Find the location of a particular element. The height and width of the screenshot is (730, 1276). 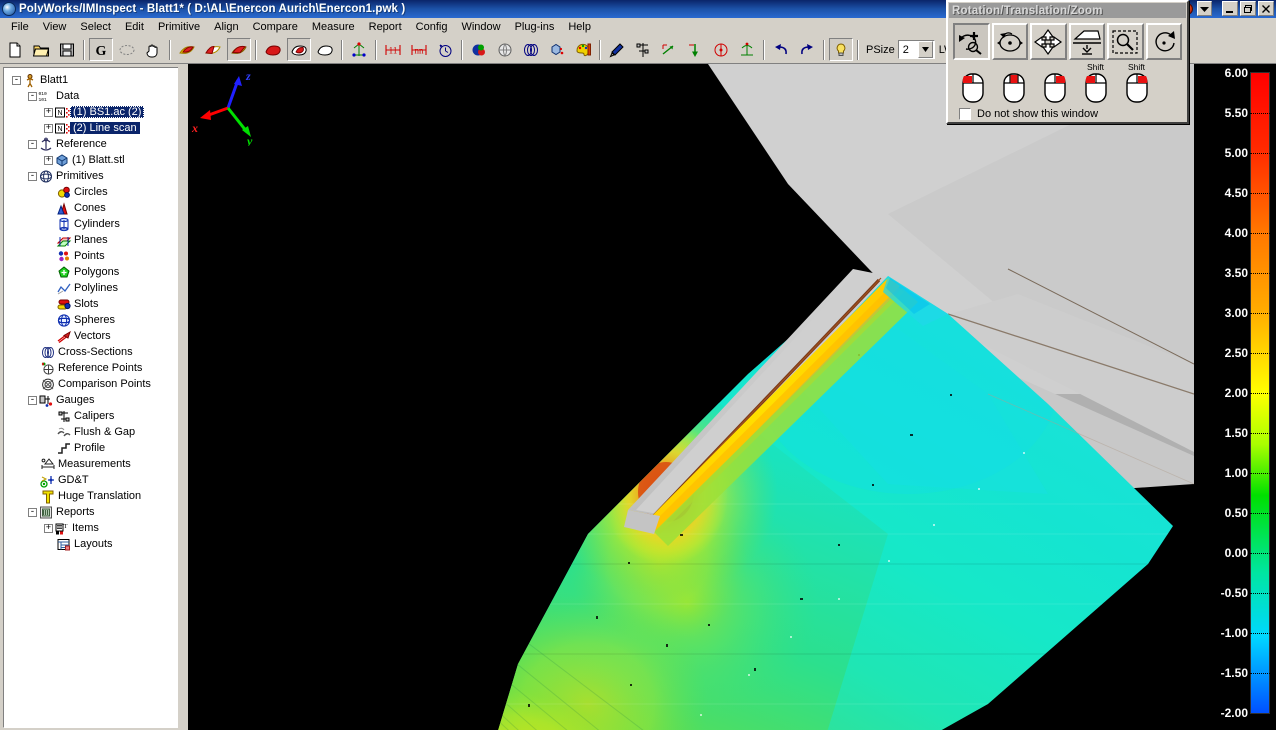

undo-icon is located at coordinates (781, 49).